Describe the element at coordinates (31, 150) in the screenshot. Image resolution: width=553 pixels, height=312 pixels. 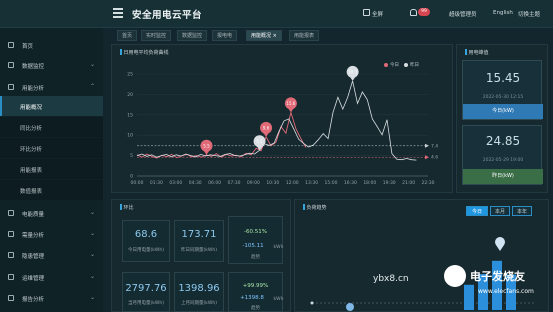
I see `sidebar-subitem-label: 环比分析` at that location.